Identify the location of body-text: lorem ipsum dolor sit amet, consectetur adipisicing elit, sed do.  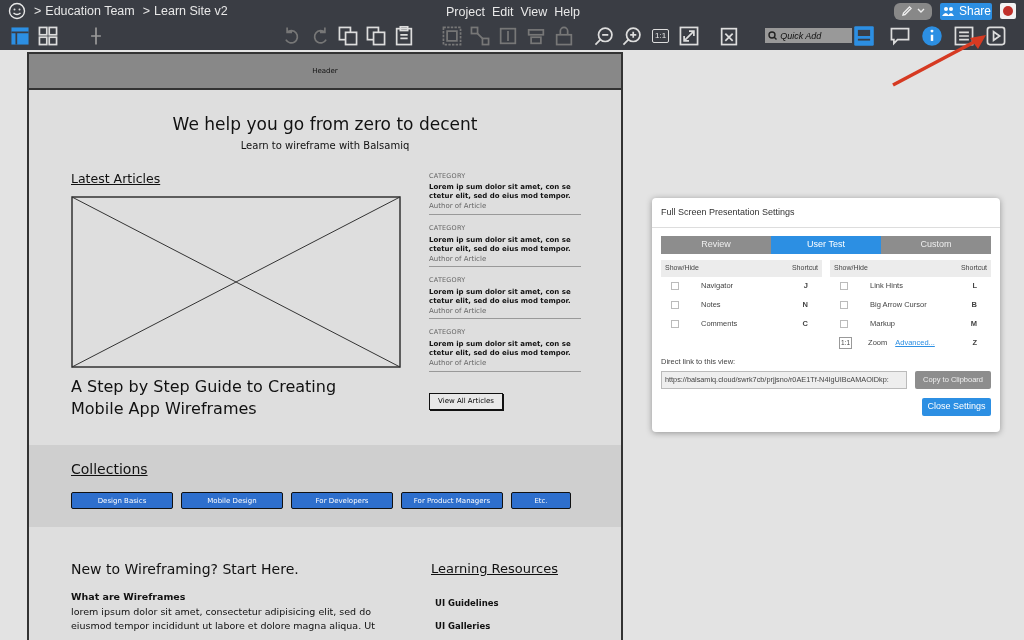
(221, 611).